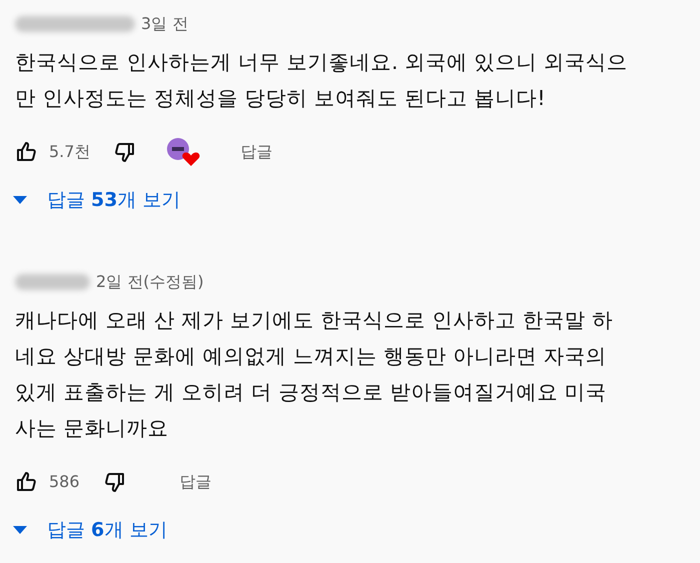 The height and width of the screenshot is (563, 700). What do you see at coordinates (150, 282) in the screenshot?
I see `comment-time: 2일 전(수정됨)` at bounding box center [150, 282].